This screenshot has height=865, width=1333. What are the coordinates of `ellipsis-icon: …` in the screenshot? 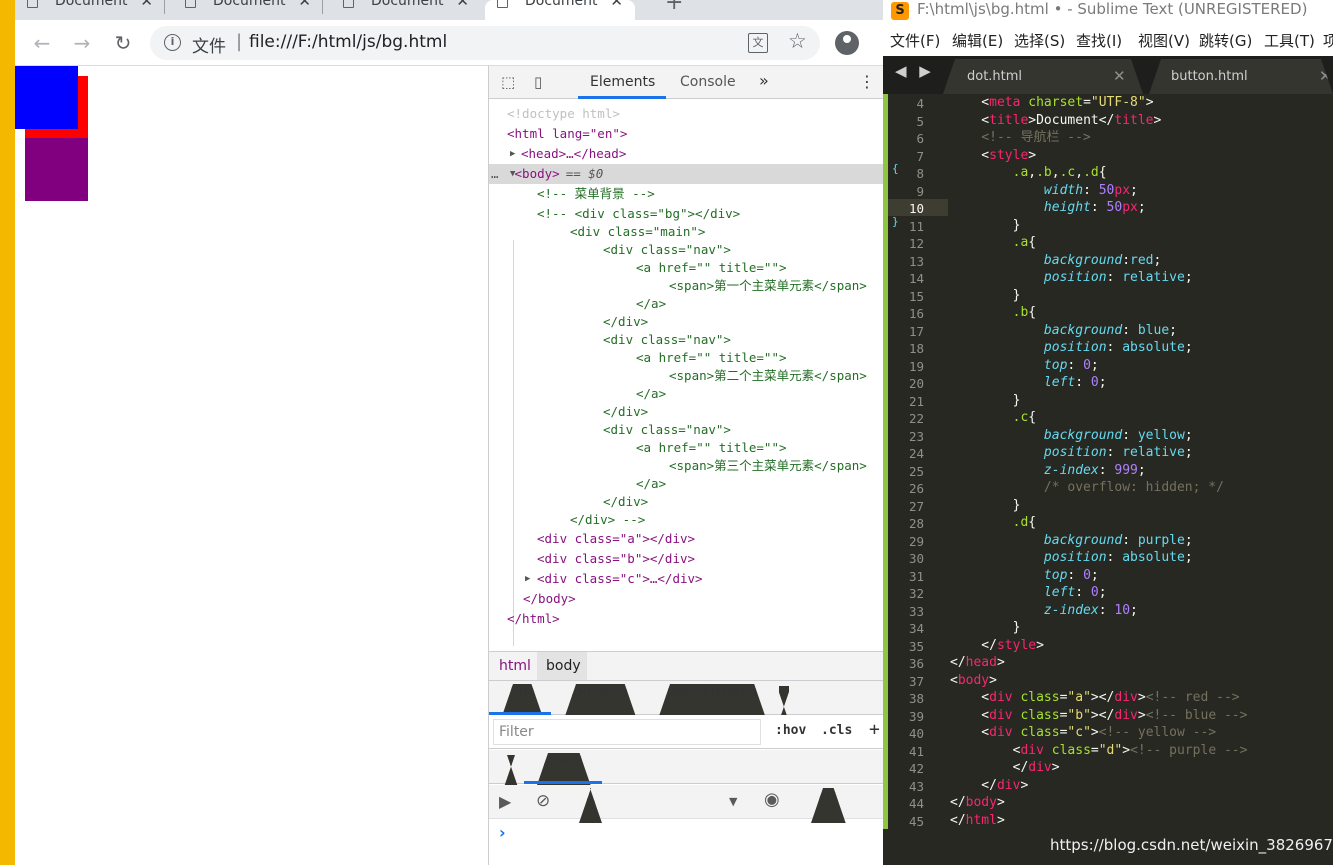 It's located at (495, 173).